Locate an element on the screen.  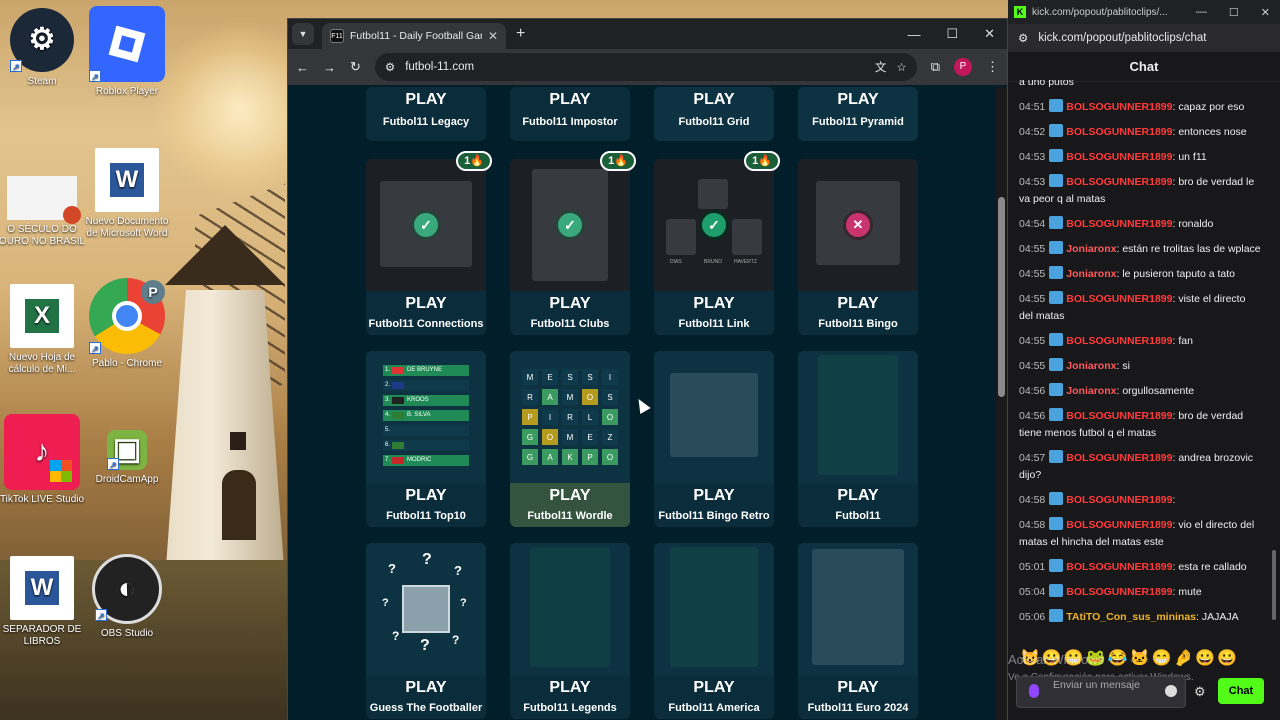
droidcam-icon: ▣ ↗ is located at coordinates (127, 450).